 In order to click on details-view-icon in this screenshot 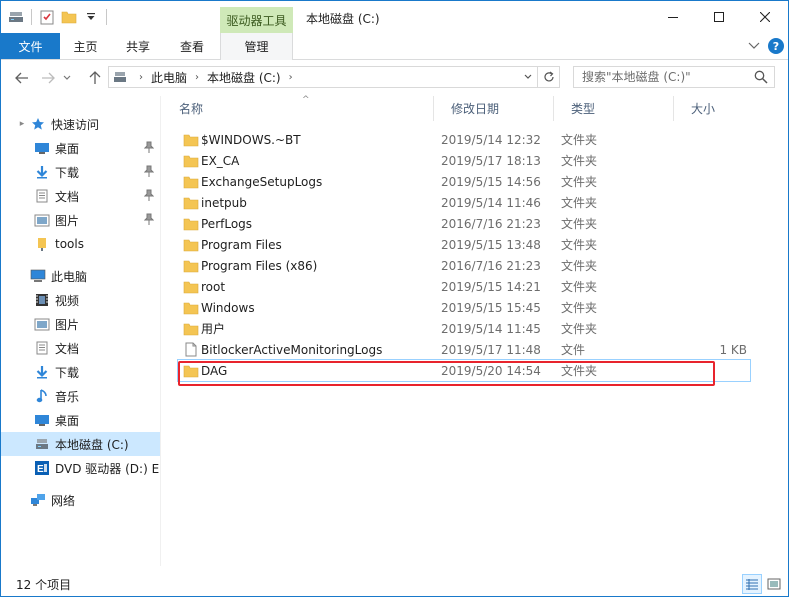, I will do `click(752, 584)`.